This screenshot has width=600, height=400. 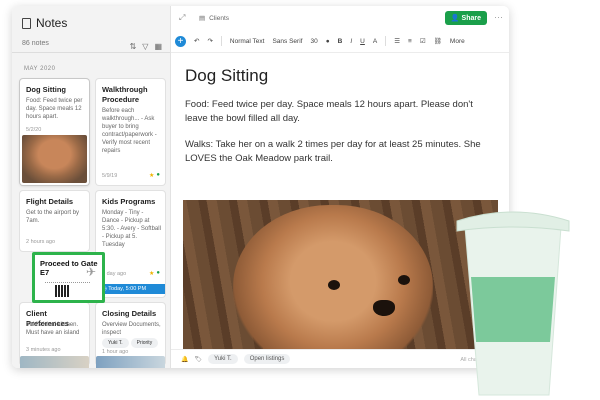 What do you see at coordinates (34, 130) in the screenshot?
I see `note-card-date: 5/2/20` at bounding box center [34, 130].